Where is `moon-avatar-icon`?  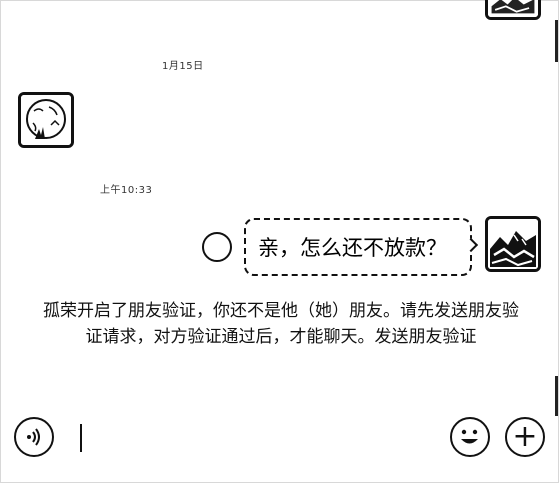
moon-avatar-icon is located at coordinates (46, 120).